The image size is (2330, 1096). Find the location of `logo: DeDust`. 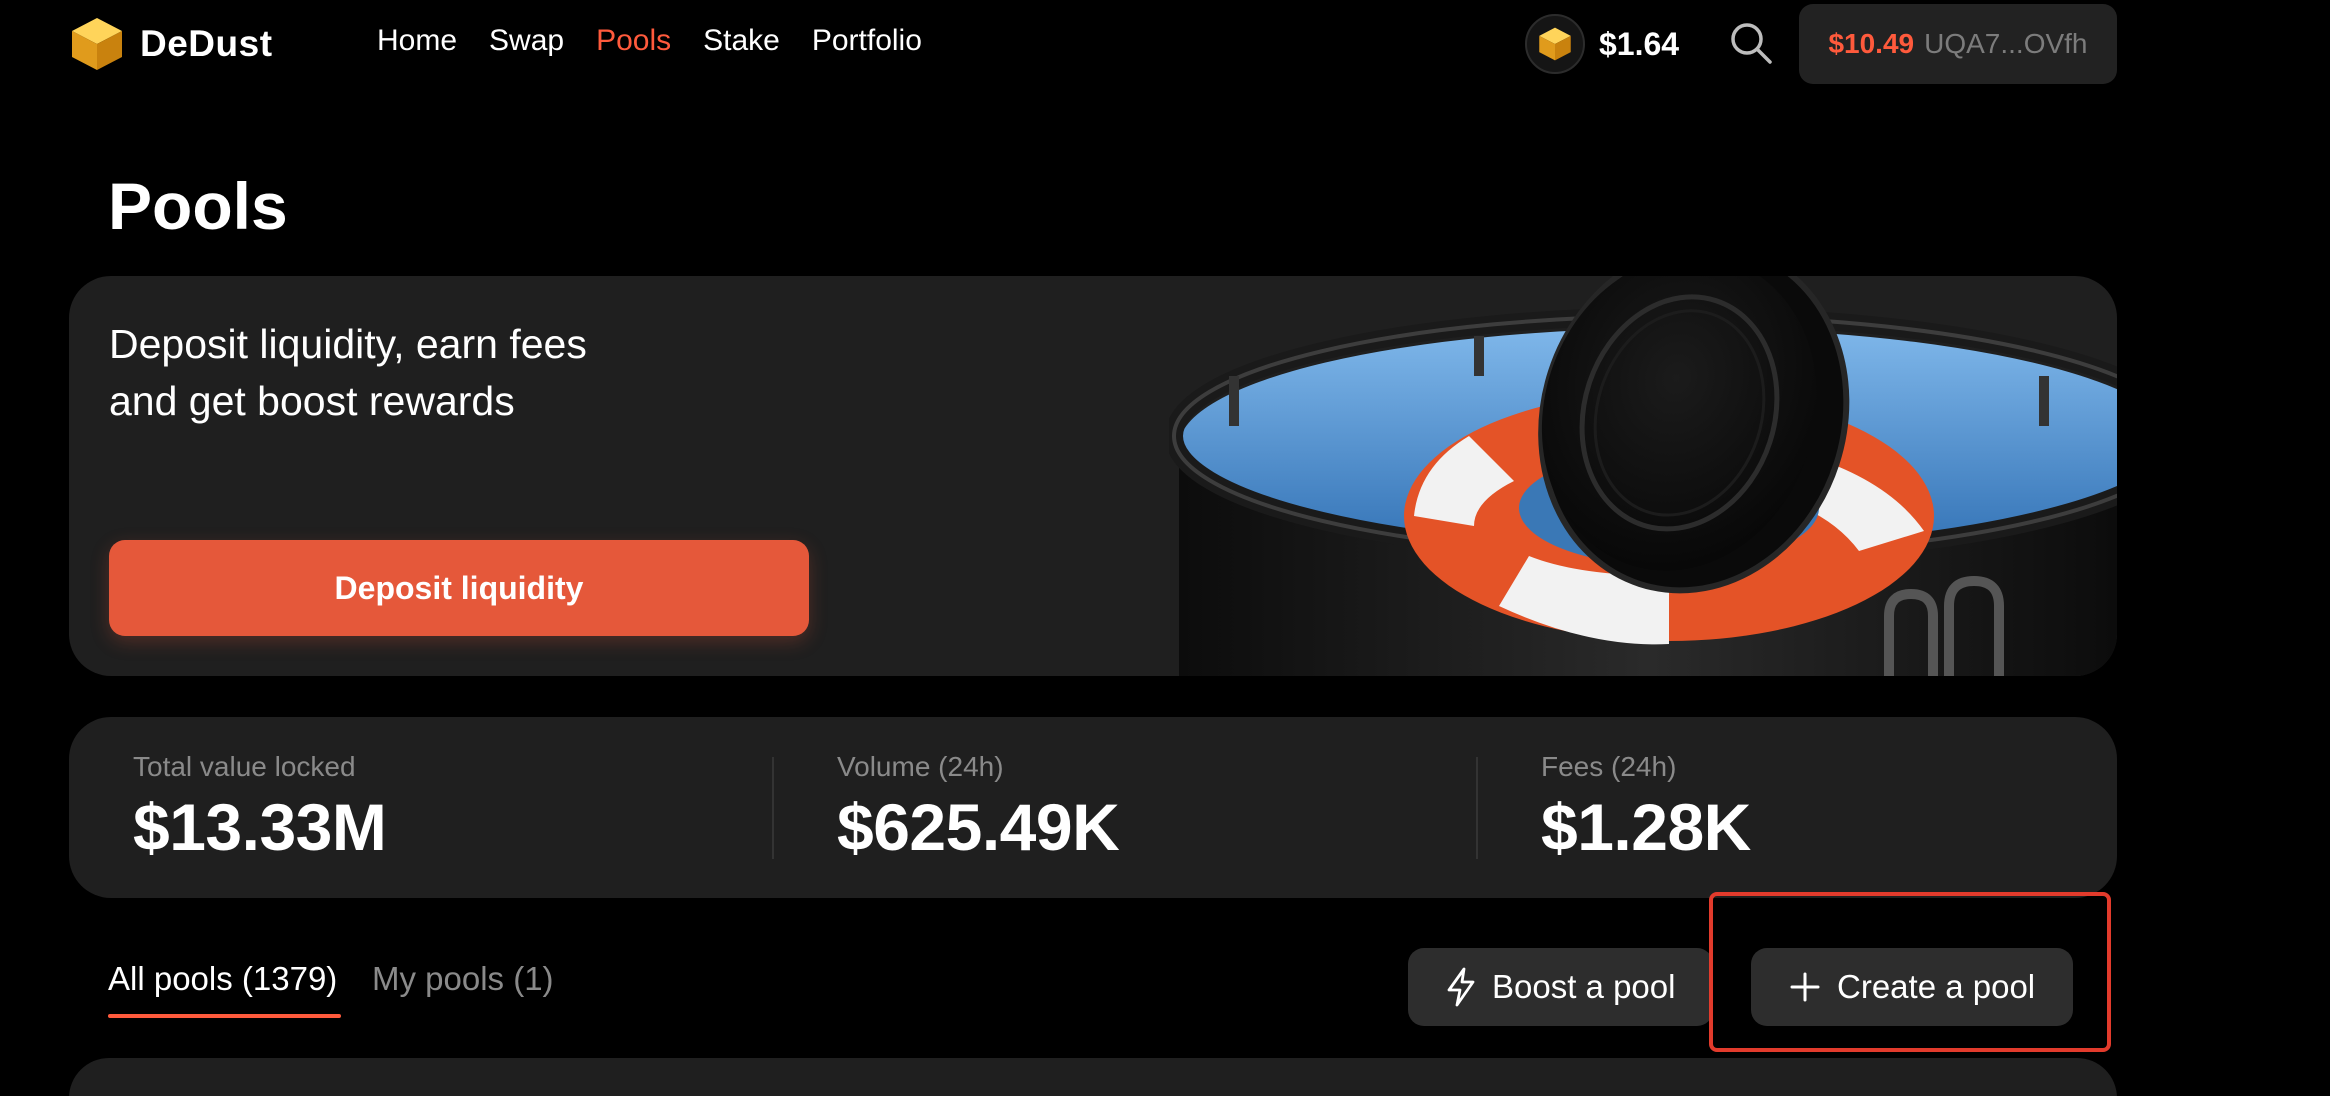

logo: DeDust is located at coordinates (171, 44).